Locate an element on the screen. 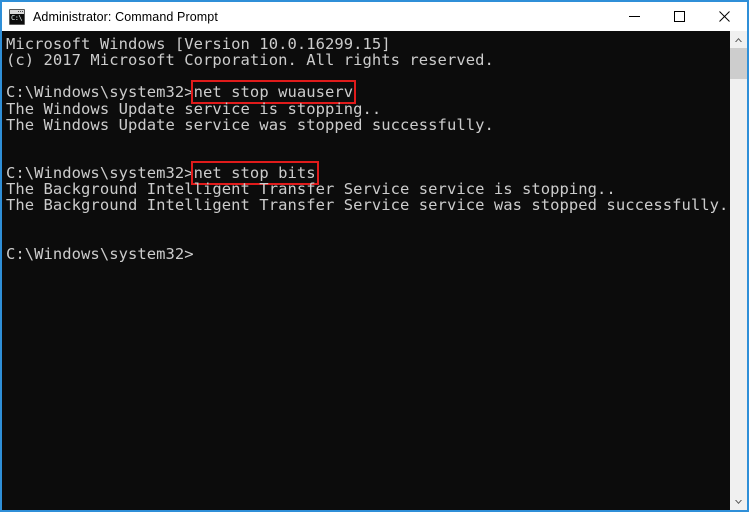 This screenshot has height=512, width=749. scroll-up-arrow-icon is located at coordinates (738, 39).